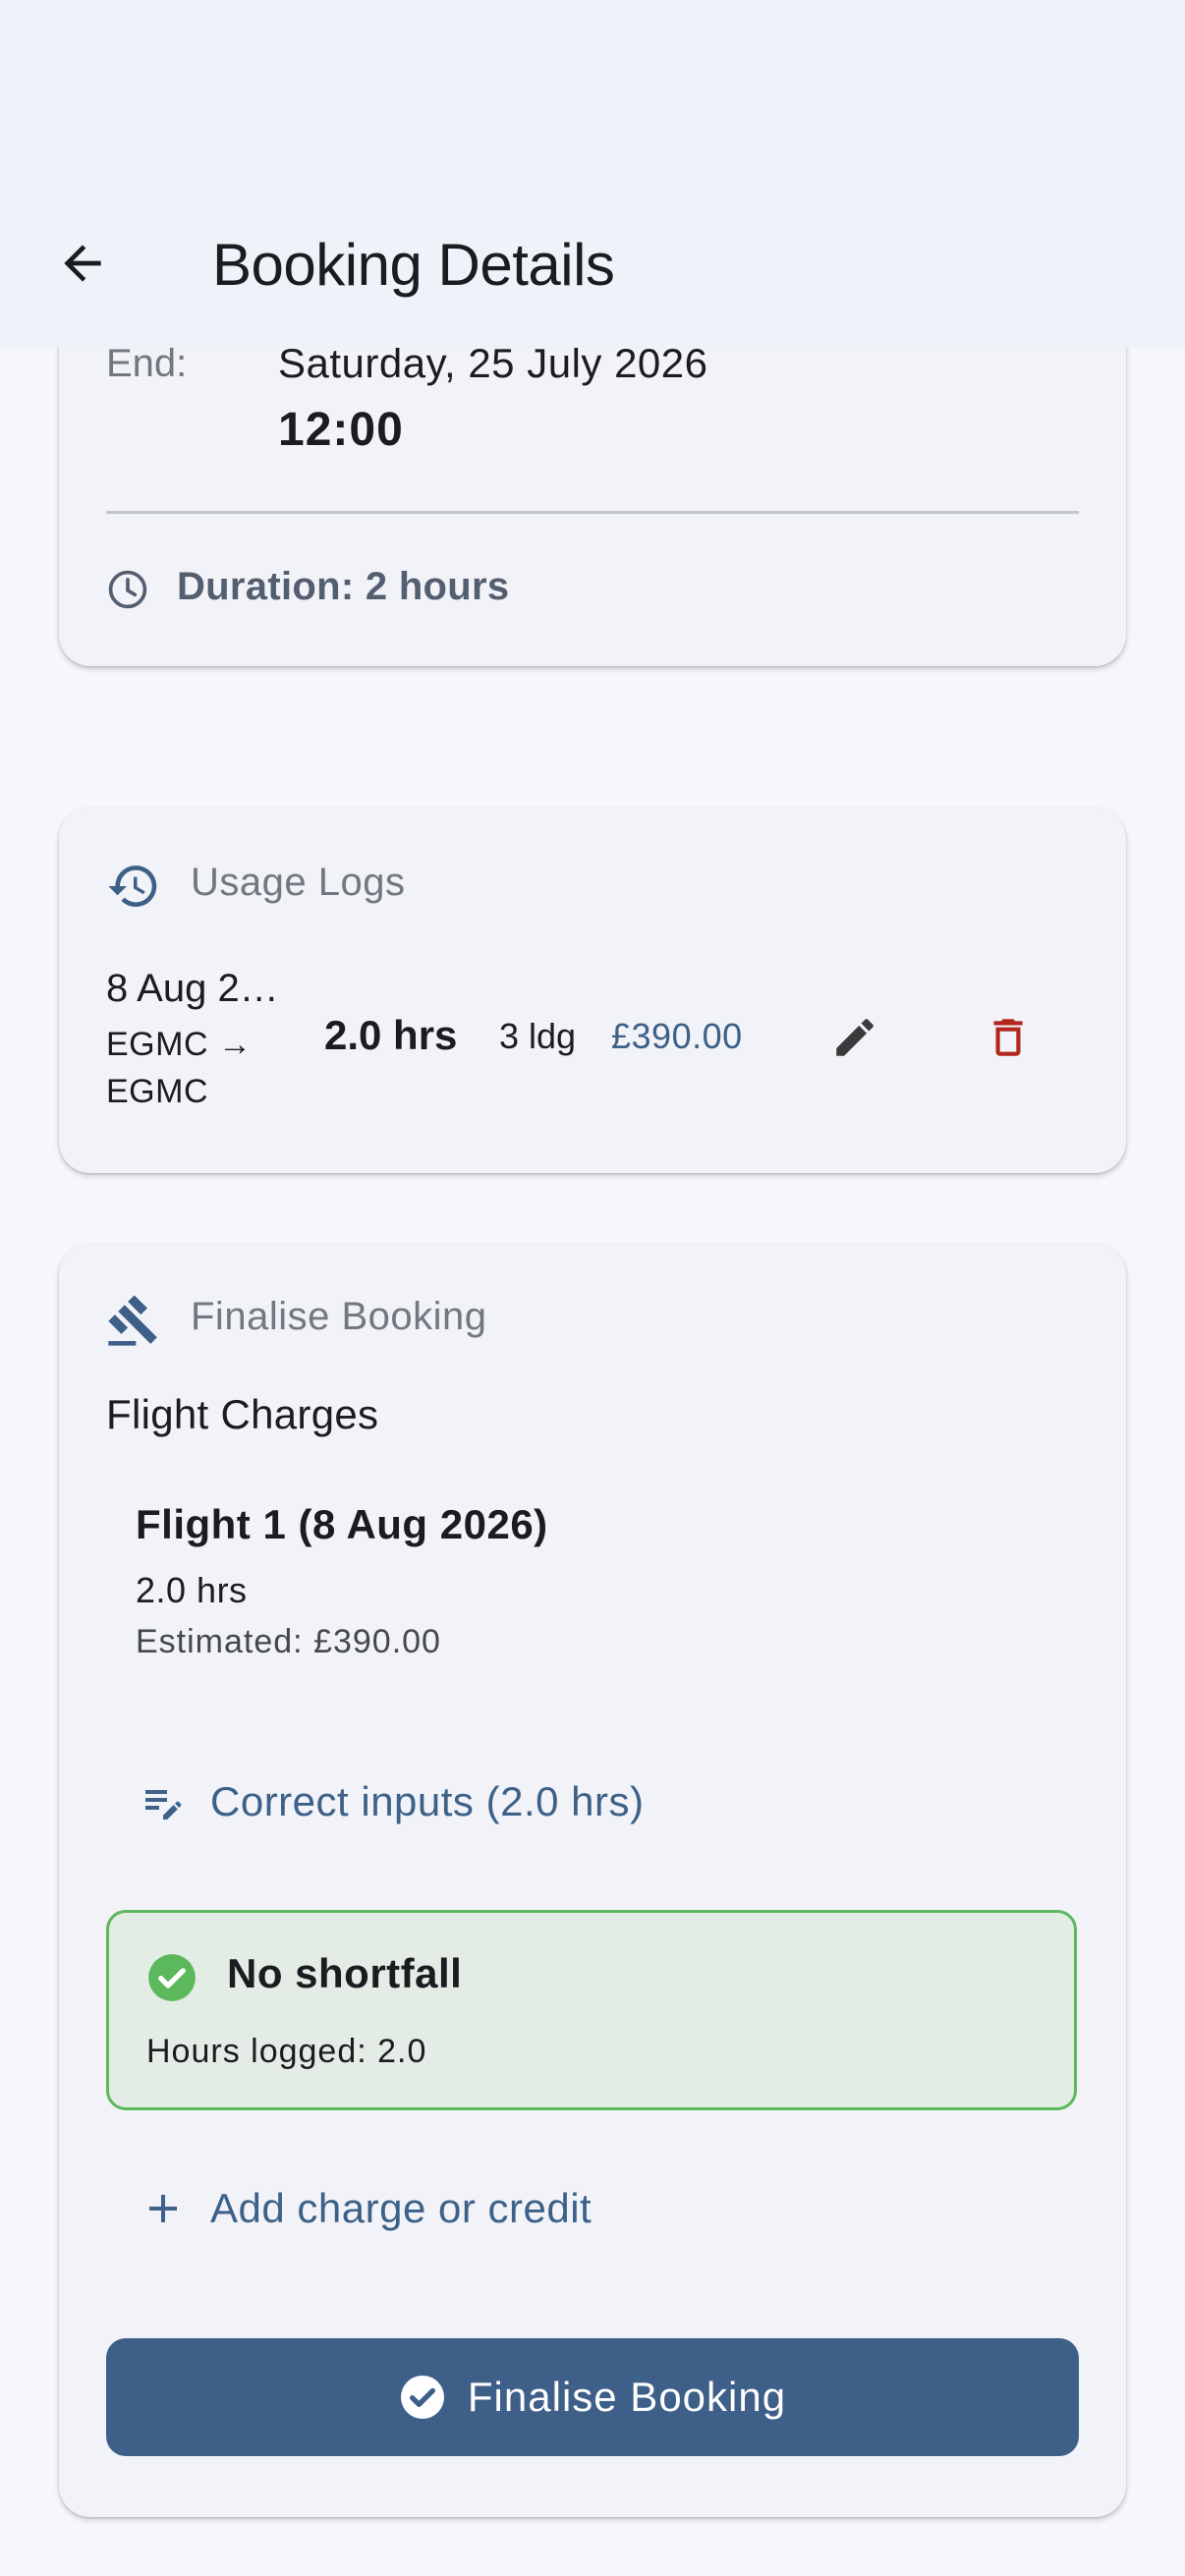 This screenshot has width=1185, height=2576. I want to click on top-app-bar: Booking Details, so click(592, 174).